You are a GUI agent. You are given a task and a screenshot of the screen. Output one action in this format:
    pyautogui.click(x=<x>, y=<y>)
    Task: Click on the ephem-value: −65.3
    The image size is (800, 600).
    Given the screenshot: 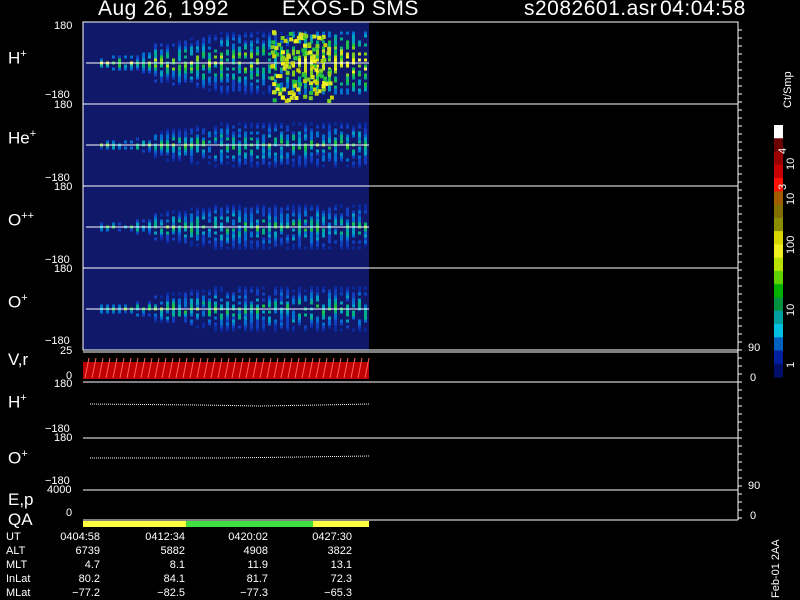 What is the action you would take?
    pyautogui.click(x=338, y=593)
    